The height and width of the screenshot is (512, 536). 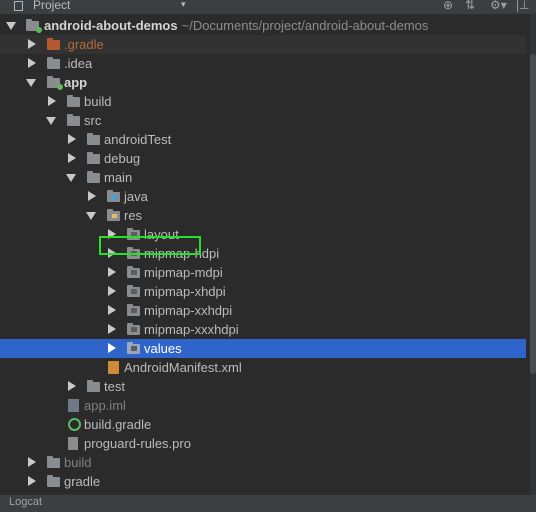 What do you see at coordinates (263, 158) in the screenshot?
I see `tree-item-debug: debug` at bounding box center [263, 158].